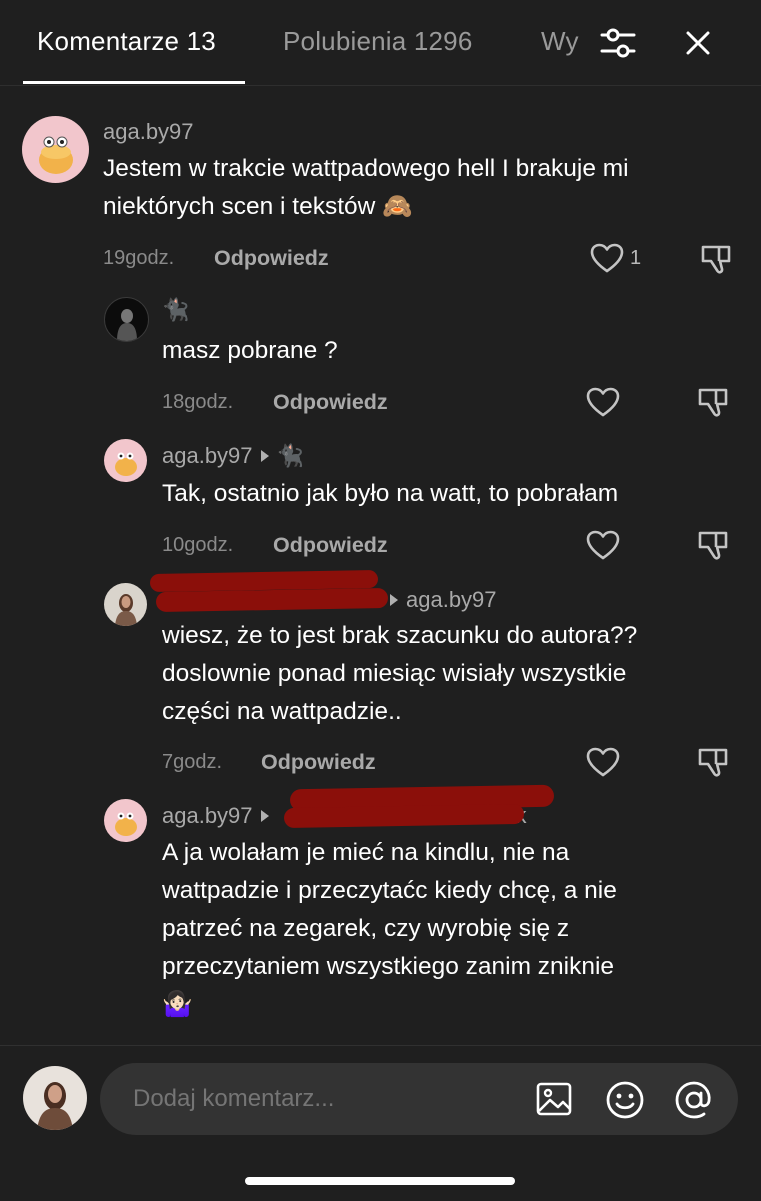  Describe the element at coordinates (258, 206) in the screenshot. I see `comment-line: niektórych scen i tekstów 🙈` at that location.